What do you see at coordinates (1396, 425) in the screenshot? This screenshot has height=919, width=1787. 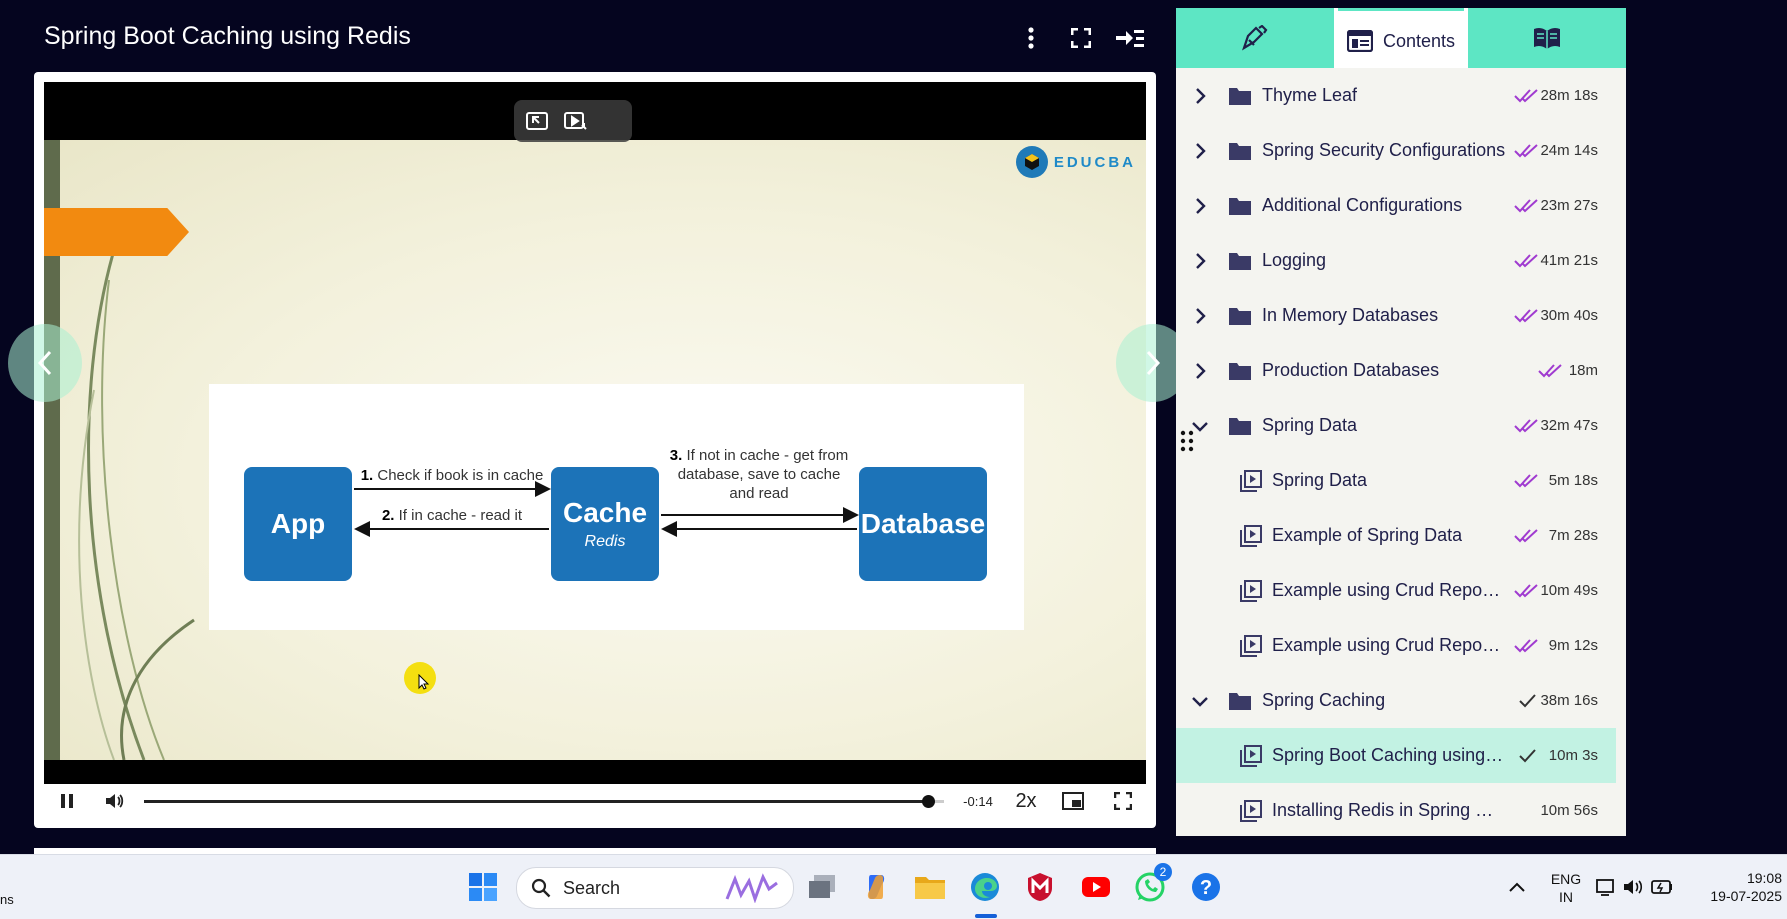 I see `section-row: Spring Data 32m 47s` at bounding box center [1396, 425].